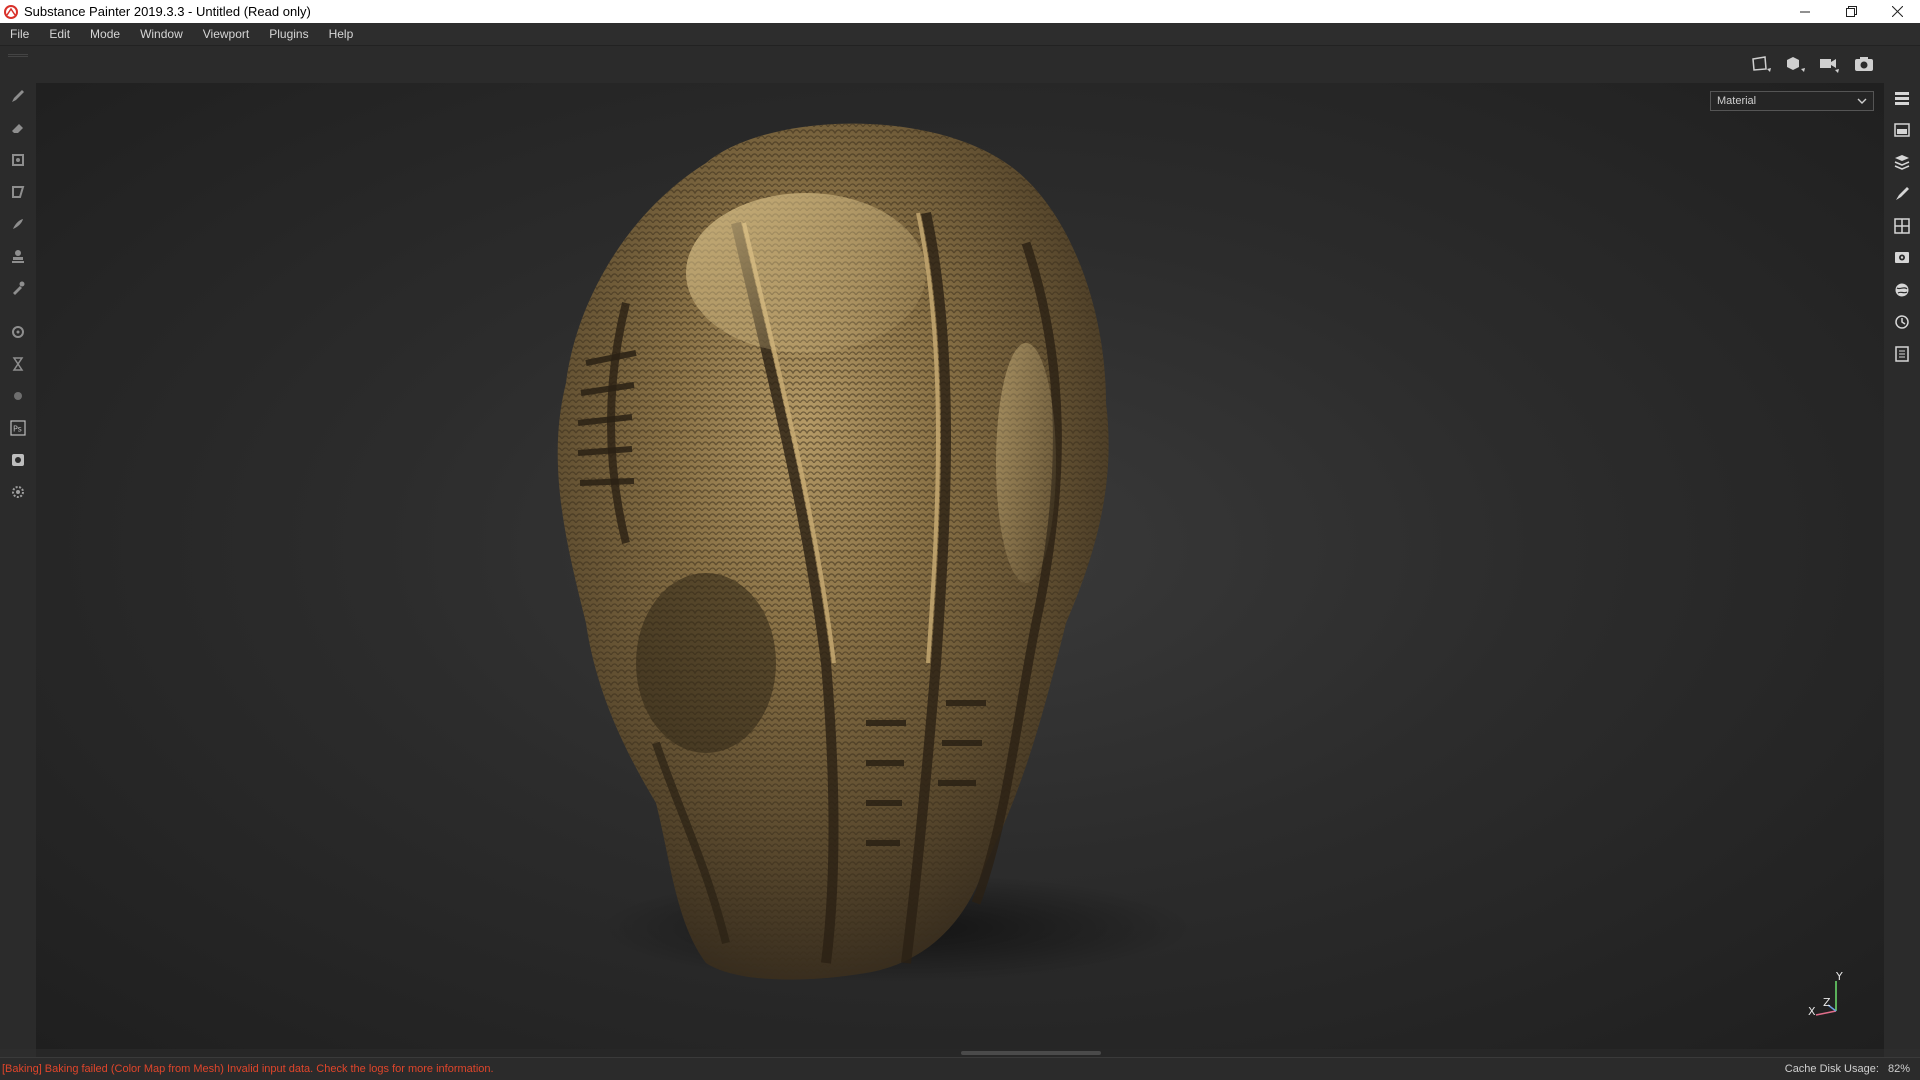 Image resolution: width=1920 pixels, height=1080 pixels. Describe the element at coordinates (11, 11) in the screenshot. I see `app-logo-icon` at that location.